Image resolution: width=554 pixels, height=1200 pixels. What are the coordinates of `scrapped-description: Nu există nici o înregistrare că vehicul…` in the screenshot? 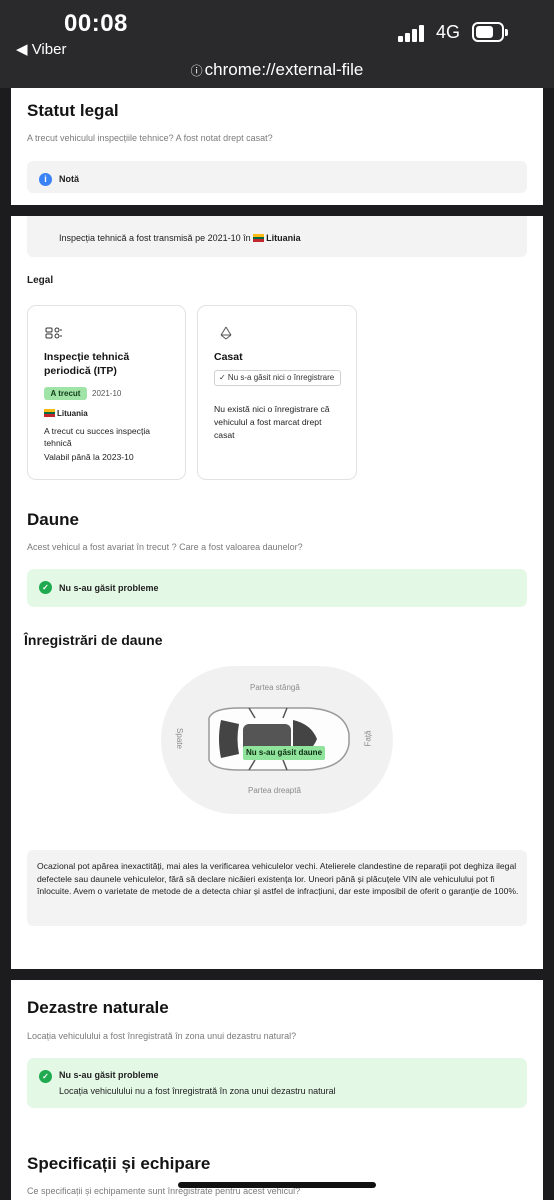 It's located at (272, 422).